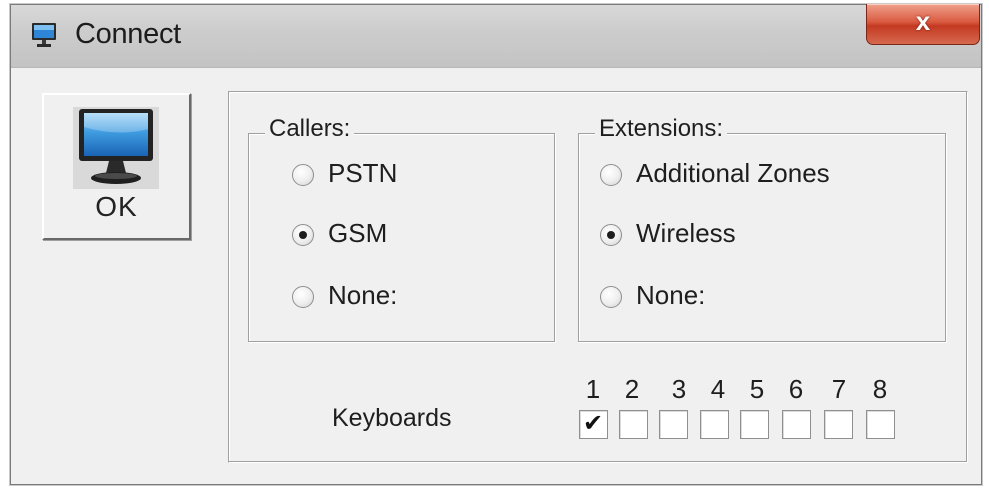 The width and height of the screenshot is (989, 491). What do you see at coordinates (310, 129) in the screenshot?
I see `callers-title: Callers:` at bounding box center [310, 129].